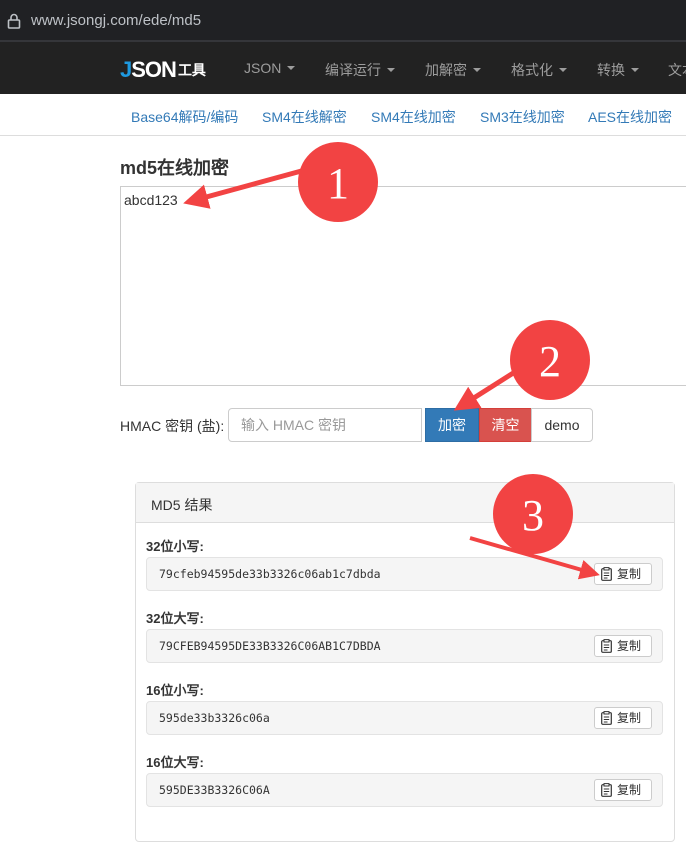 This screenshot has width=686, height=842. What do you see at coordinates (175, 618) in the screenshot?
I see `result-label-32-upper: 32位大写:` at bounding box center [175, 618].